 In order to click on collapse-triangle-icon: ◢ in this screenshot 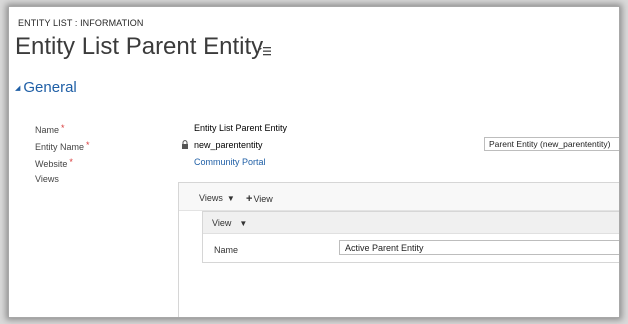, I will do `click(17, 88)`.